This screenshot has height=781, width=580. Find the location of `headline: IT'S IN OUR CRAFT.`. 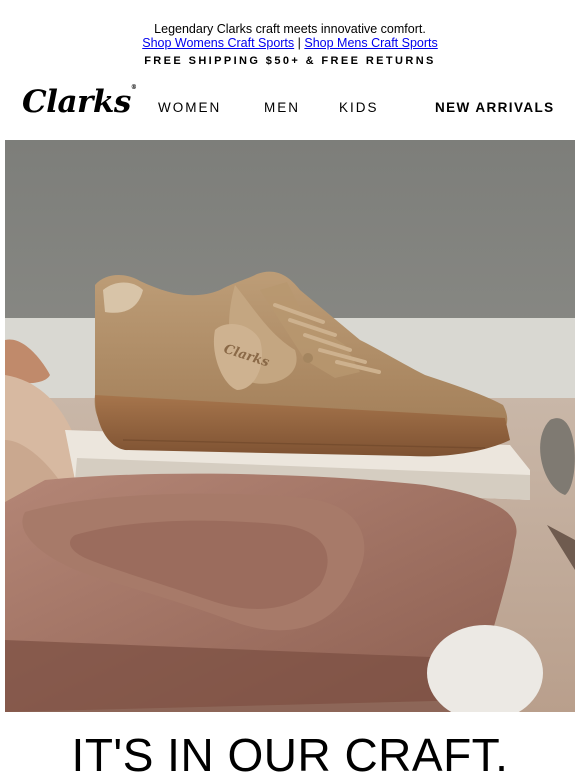

headline: IT'S IN OUR CRAFT. is located at coordinates (290, 755).